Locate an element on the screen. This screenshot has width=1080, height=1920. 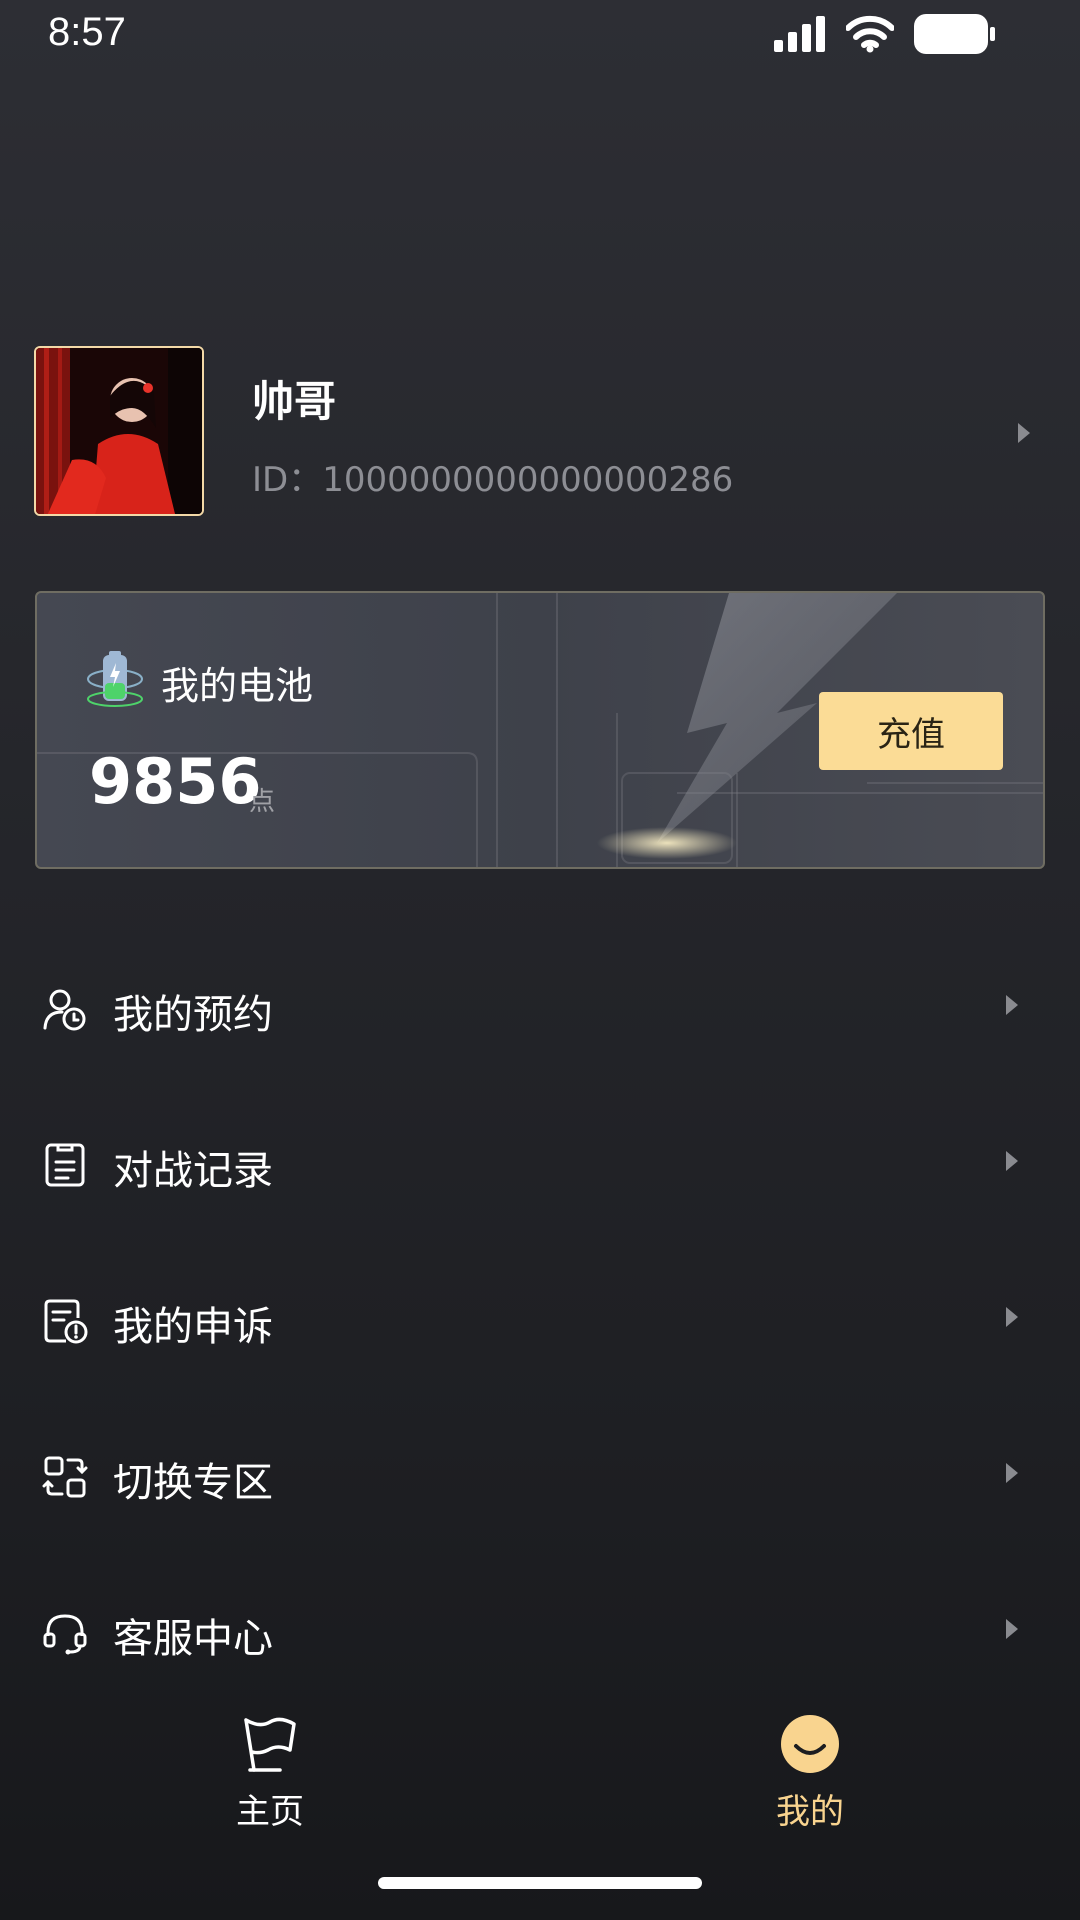
status-bar: 8:57 is located at coordinates (540, 35).